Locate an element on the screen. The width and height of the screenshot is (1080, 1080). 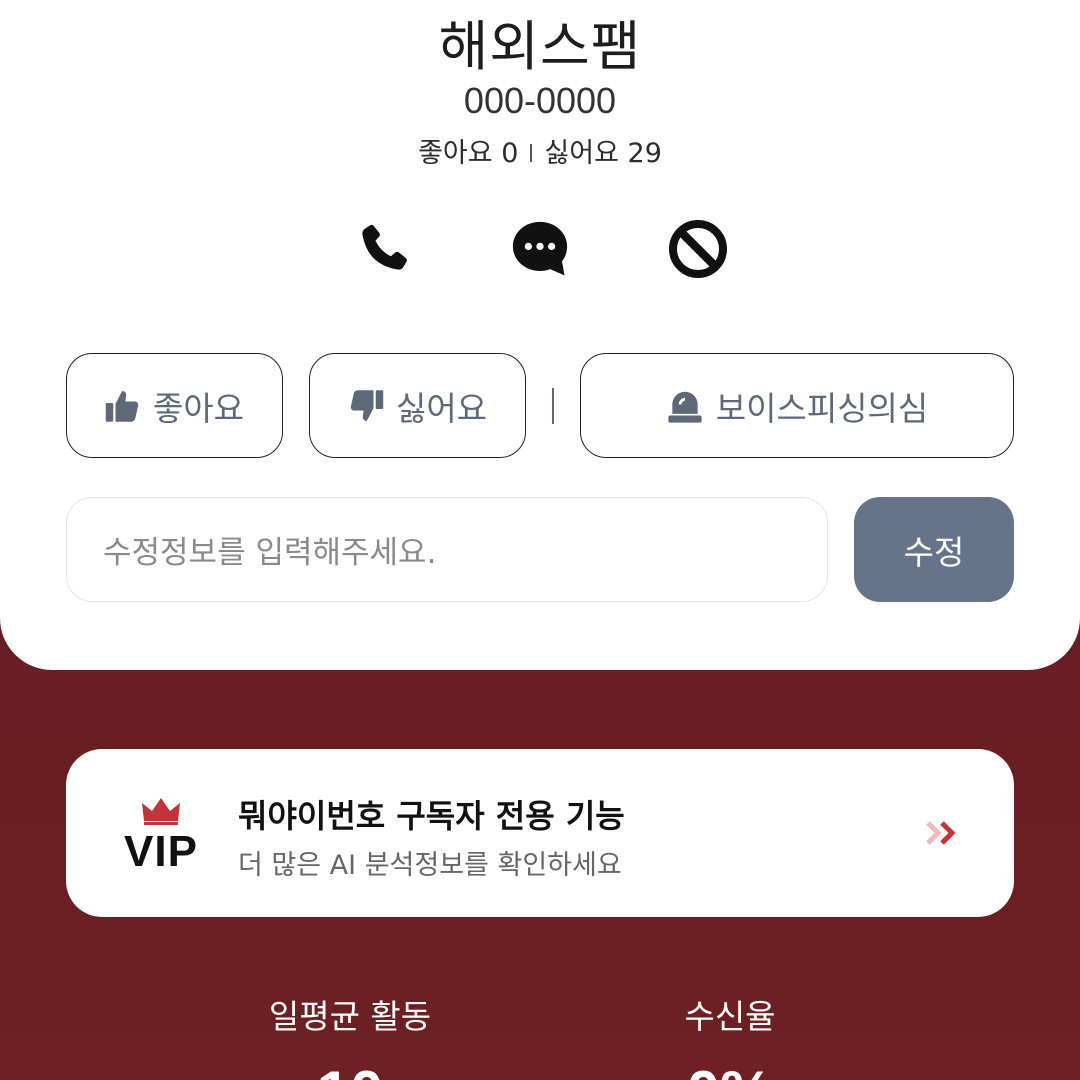
call-button is located at coordinates (383, 249).